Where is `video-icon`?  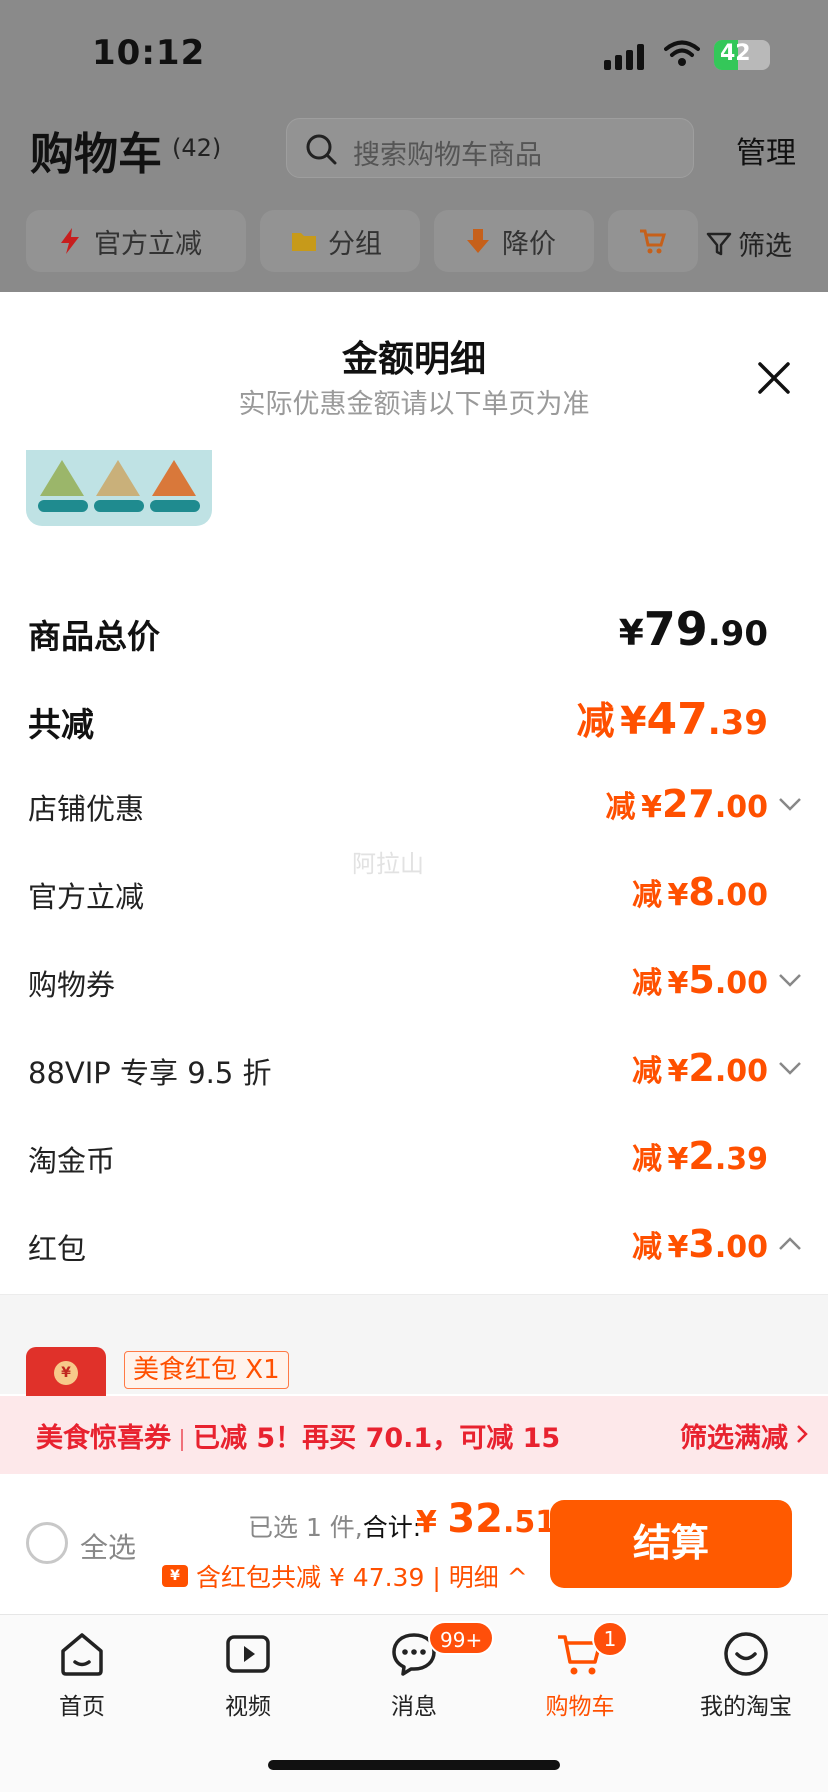
video-icon is located at coordinates (248, 1654).